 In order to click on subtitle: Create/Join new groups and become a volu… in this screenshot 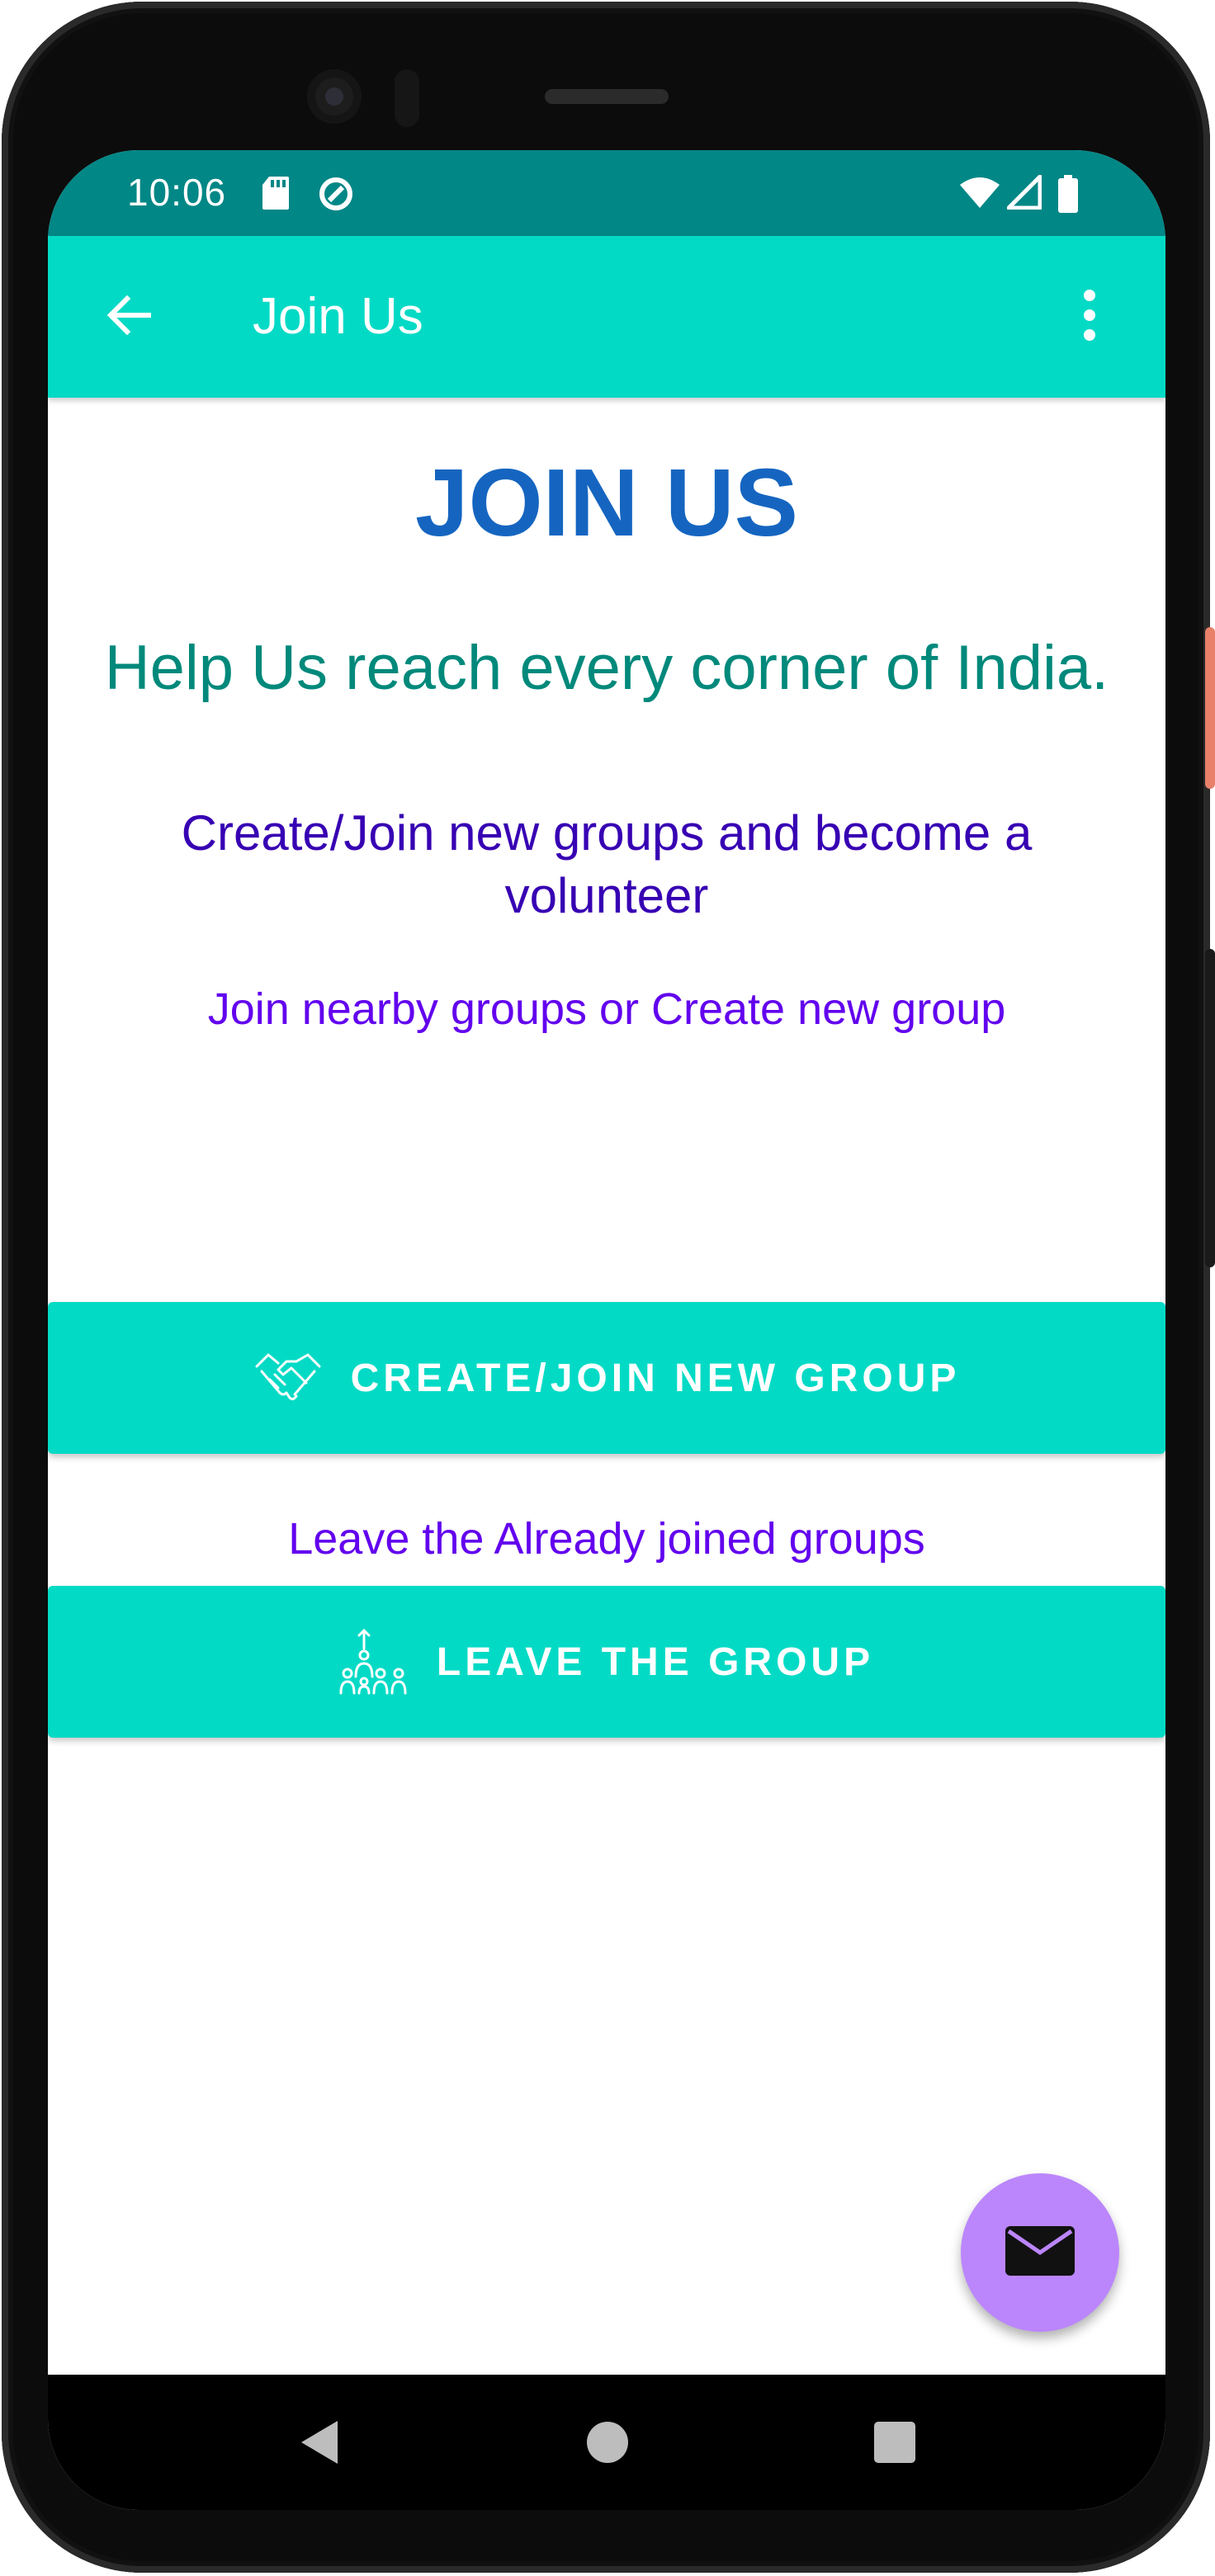, I will do `click(607, 864)`.